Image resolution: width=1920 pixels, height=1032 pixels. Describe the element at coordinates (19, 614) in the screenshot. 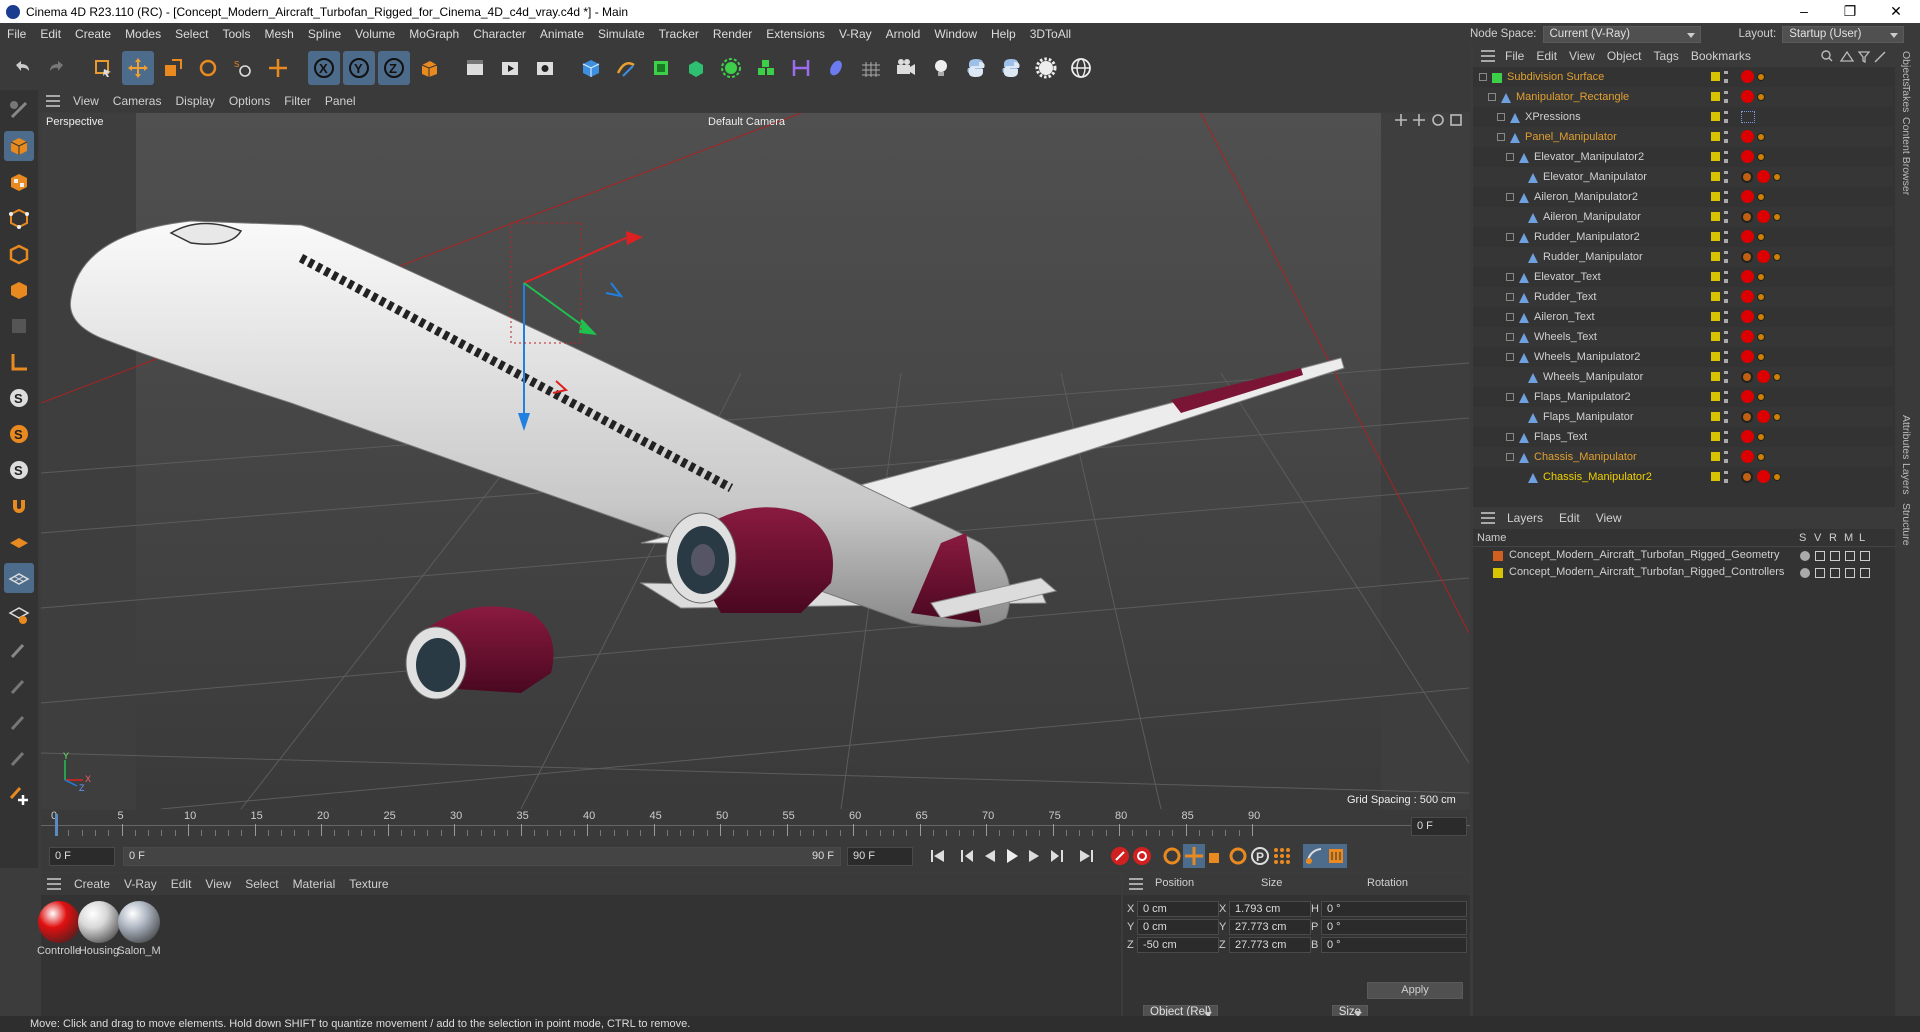

I see `planar-workplane-button` at that location.